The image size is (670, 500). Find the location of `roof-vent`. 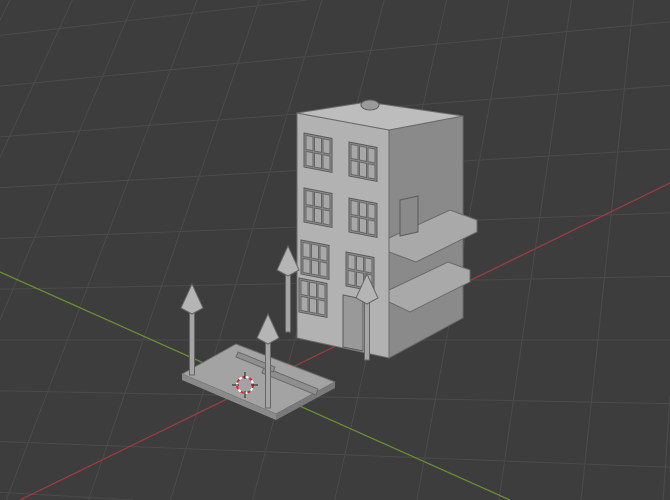

roof-vent is located at coordinates (370, 105).